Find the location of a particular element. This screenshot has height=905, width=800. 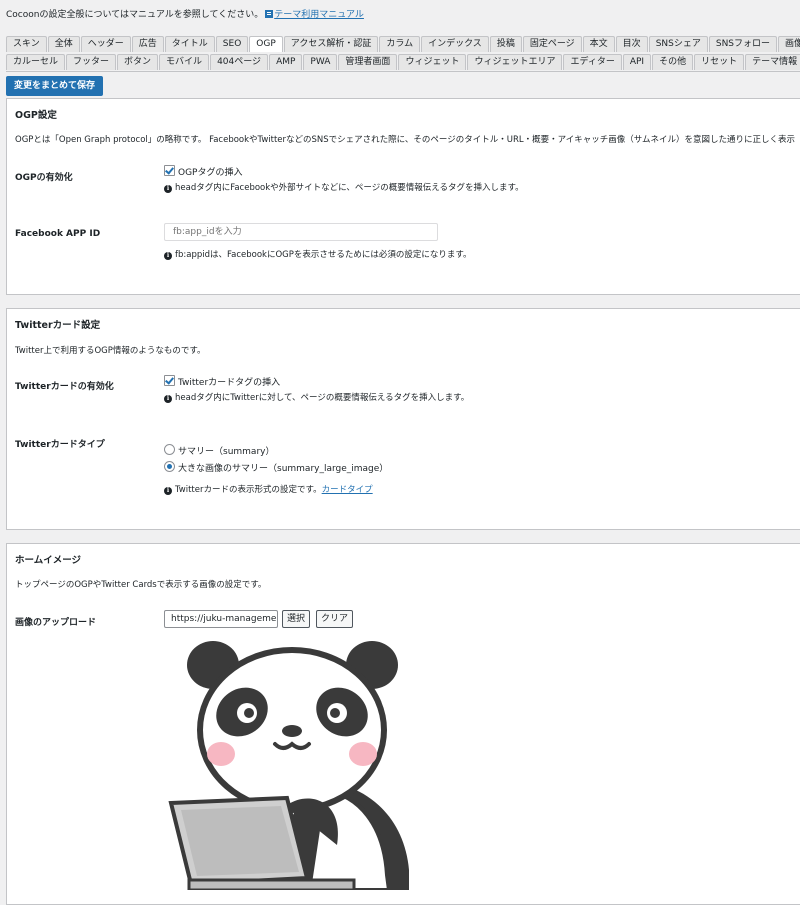

panda-nose is located at coordinates (292, 731).